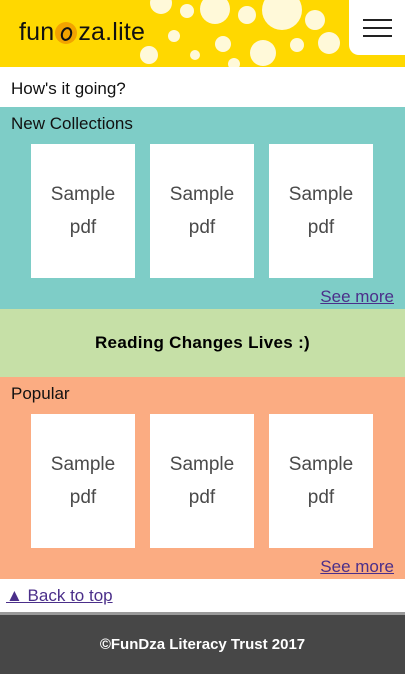 This screenshot has width=405, height=674. I want to click on site-header: fun za.lite, so click(202, 33).